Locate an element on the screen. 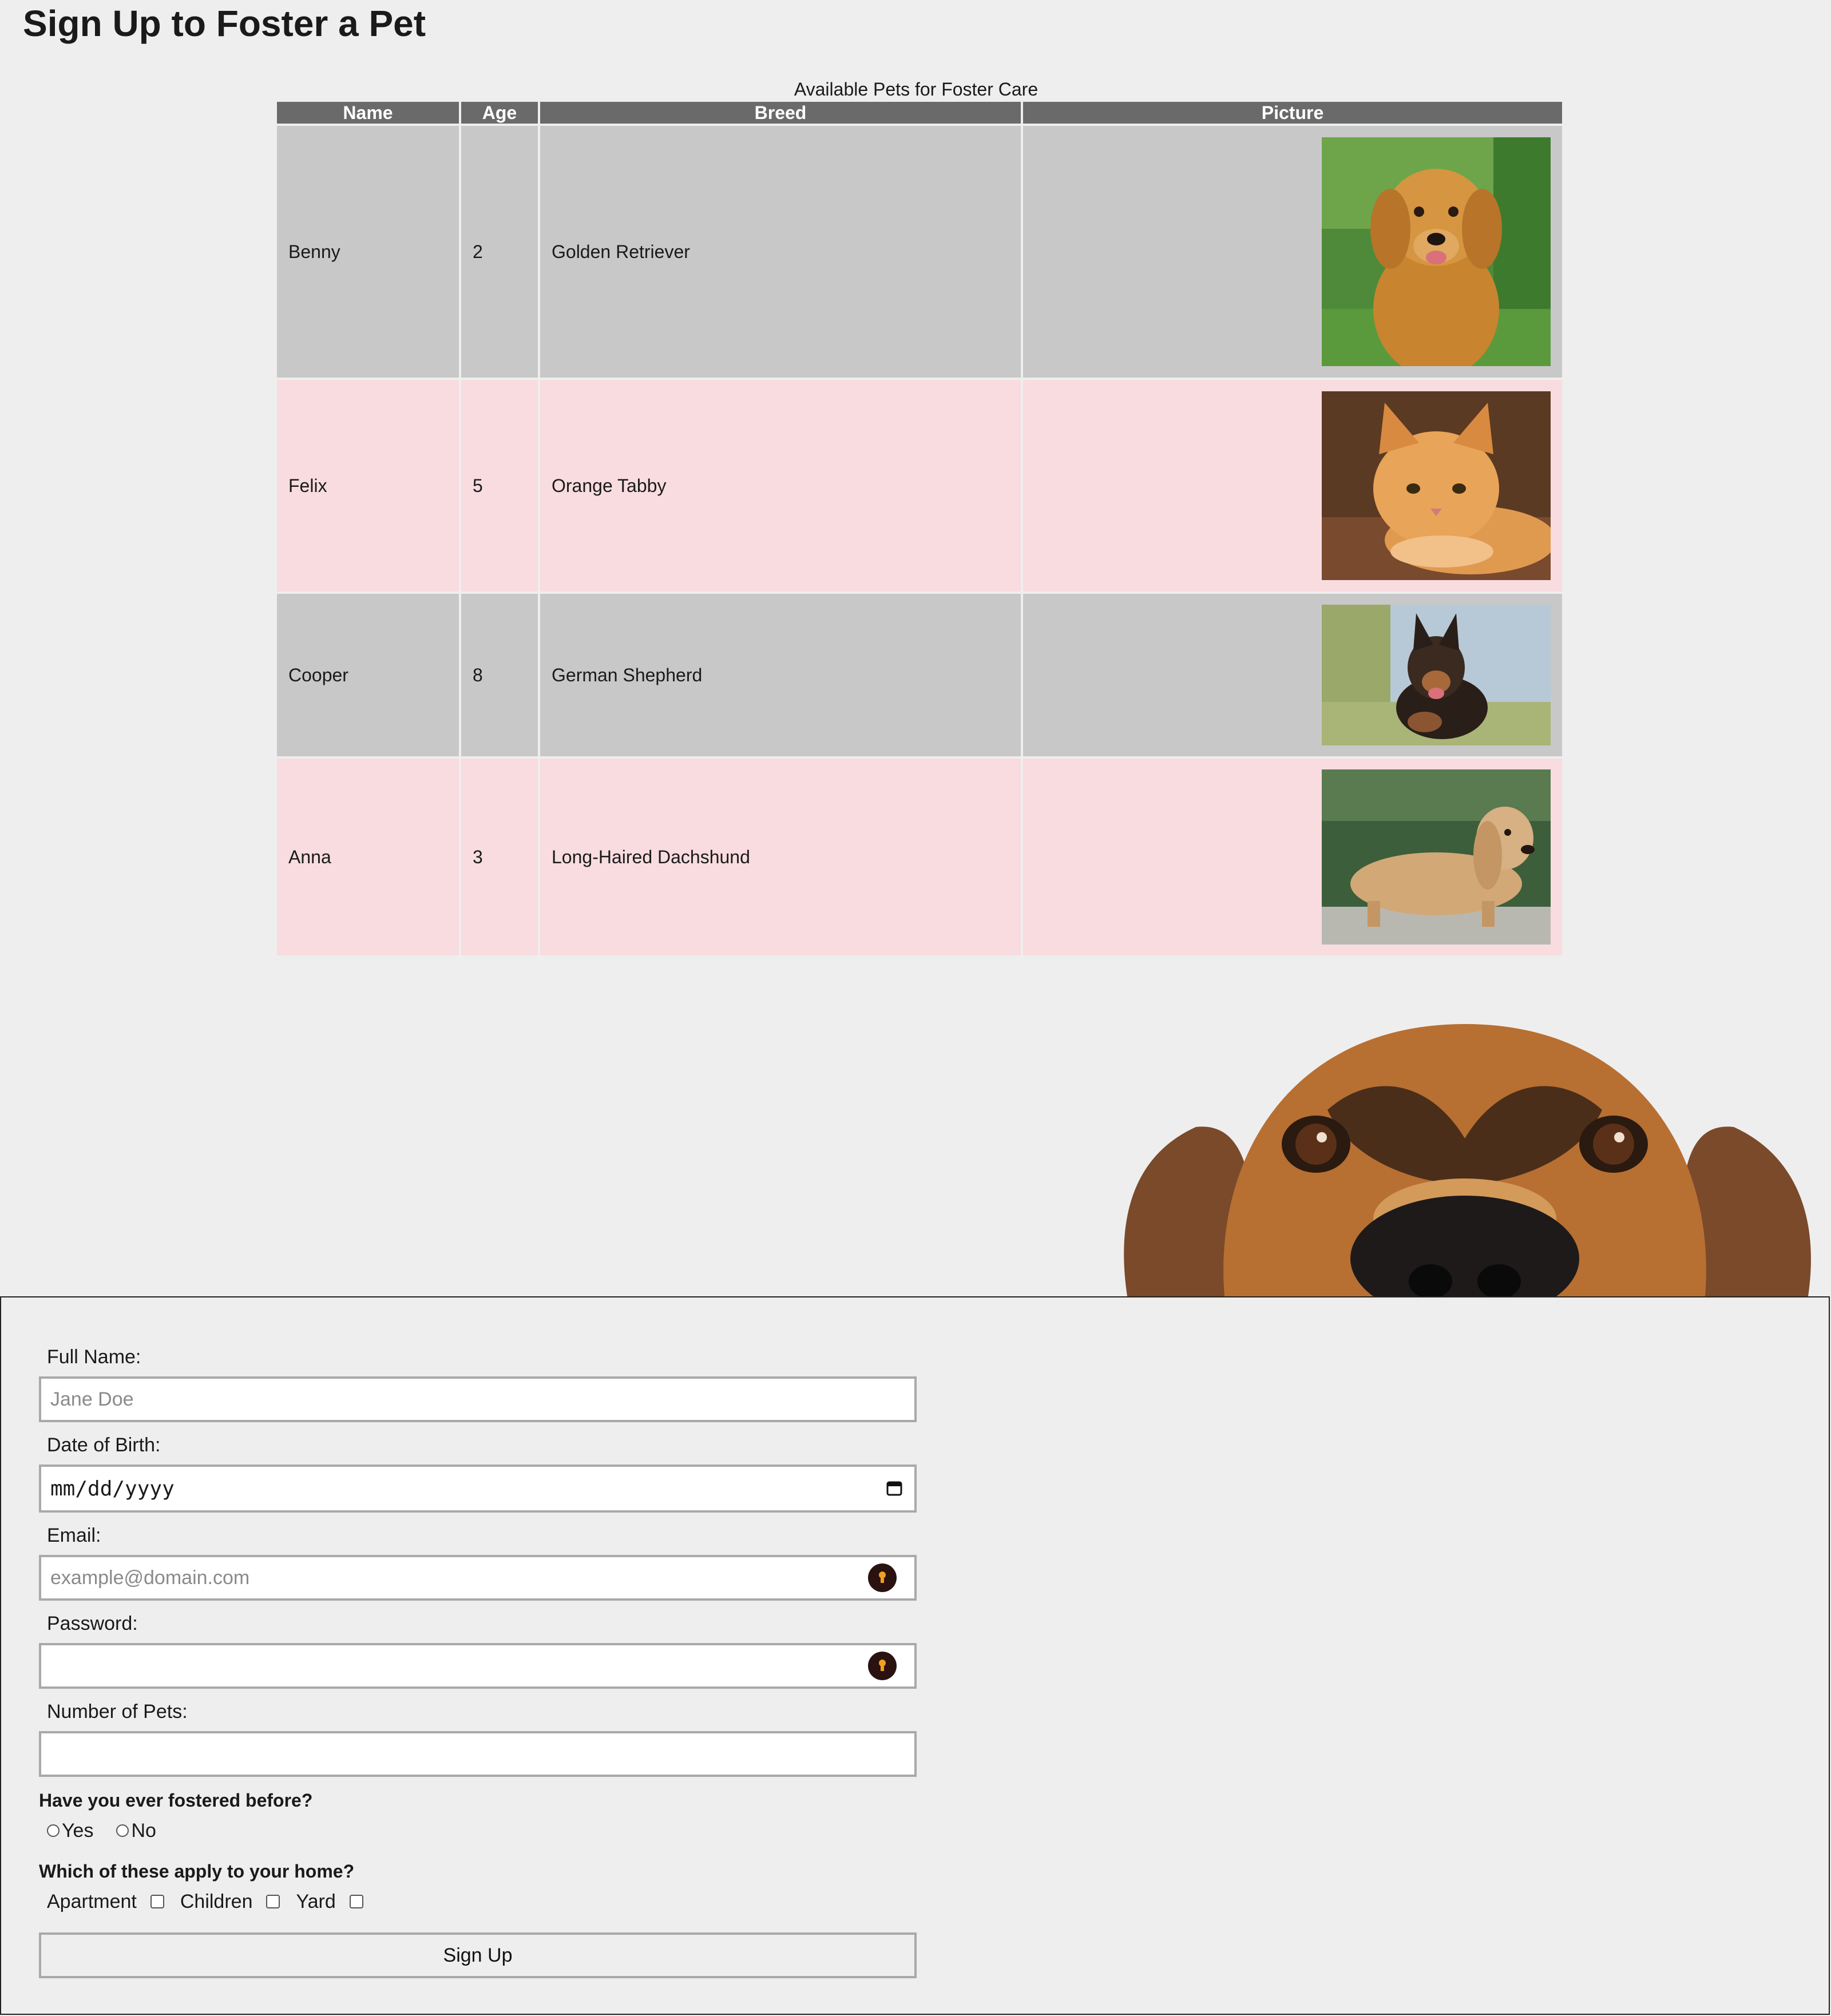 The width and height of the screenshot is (1831, 2016). table-row: Felix 5 Orange Tabby is located at coordinates (919, 486).